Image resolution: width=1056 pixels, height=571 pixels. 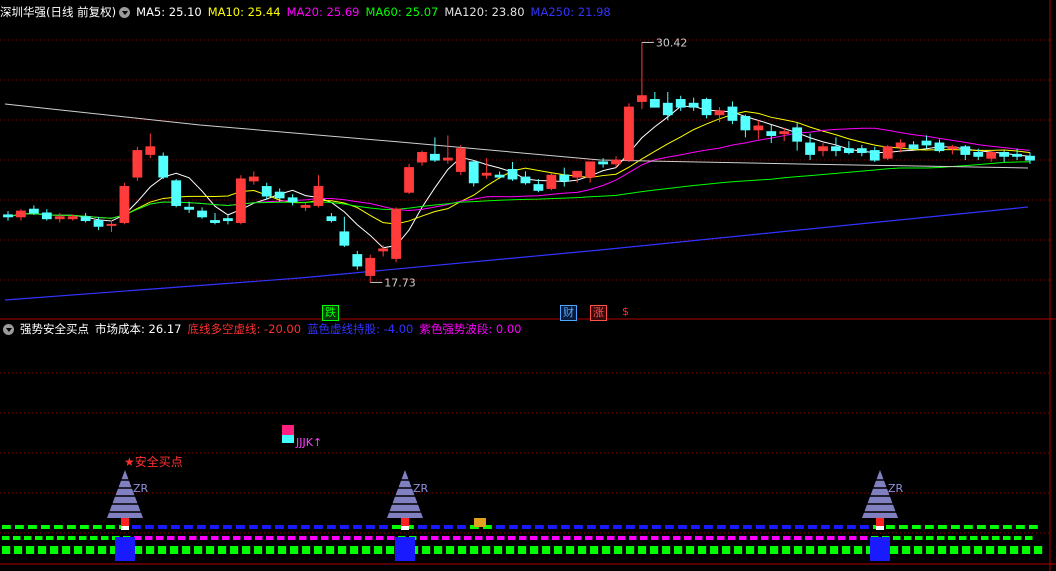 I want to click on high-label: 30.42, so click(x=672, y=42).